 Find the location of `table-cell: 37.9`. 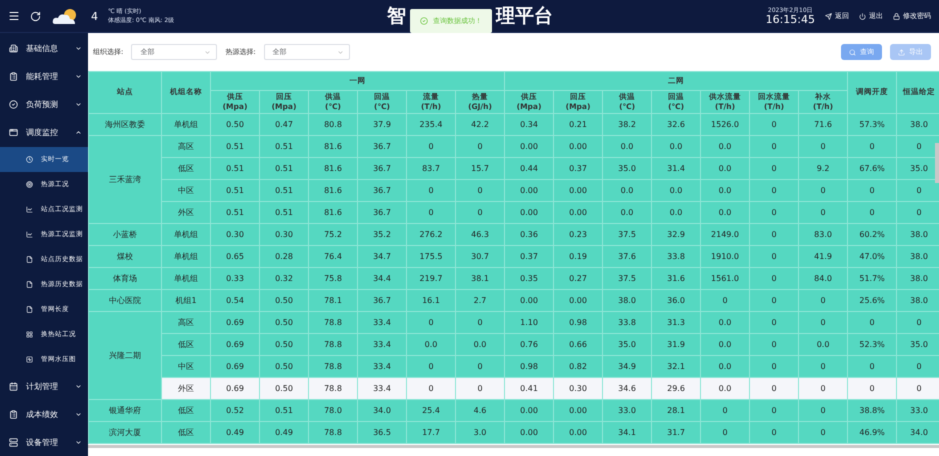

table-cell: 37.9 is located at coordinates (382, 125).